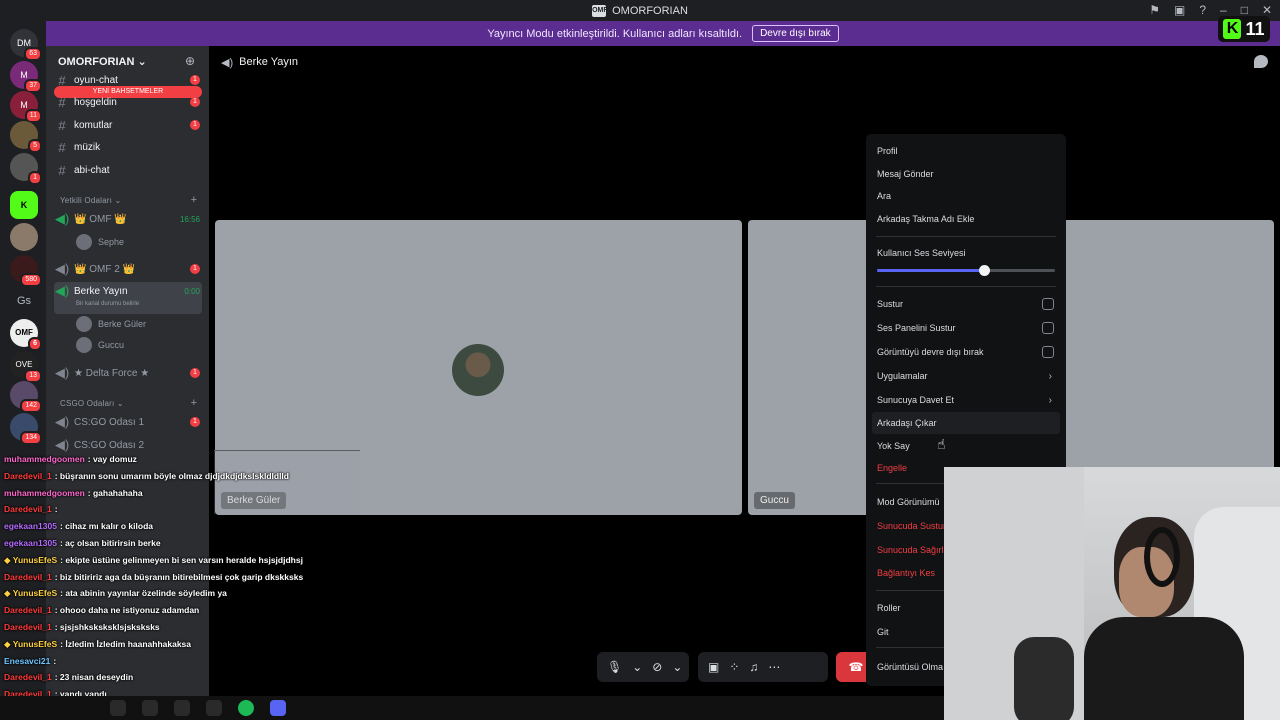 The image size is (1280, 720). Describe the element at coordinates (129, 102) in the screenshot. I see `channel-hosgeldin: # hoşgeldin 1` at that location.